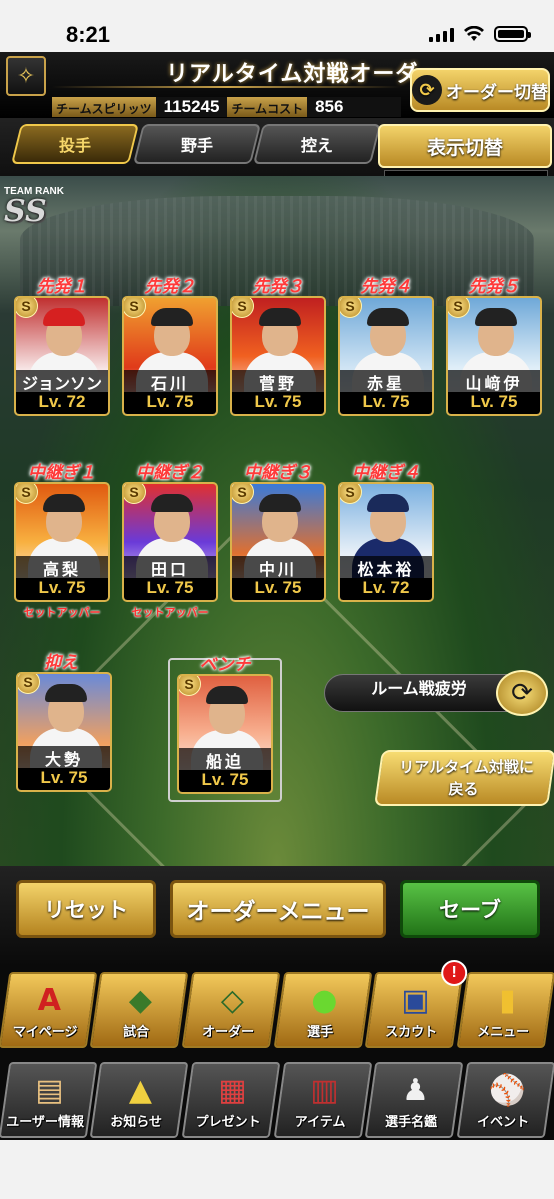 The image size is (554, 1199). What do you see at coordinates (278, 909) in the screenshot?
I see `order-menu-button: オーダーメニュー` at bounding box center [278, 909].